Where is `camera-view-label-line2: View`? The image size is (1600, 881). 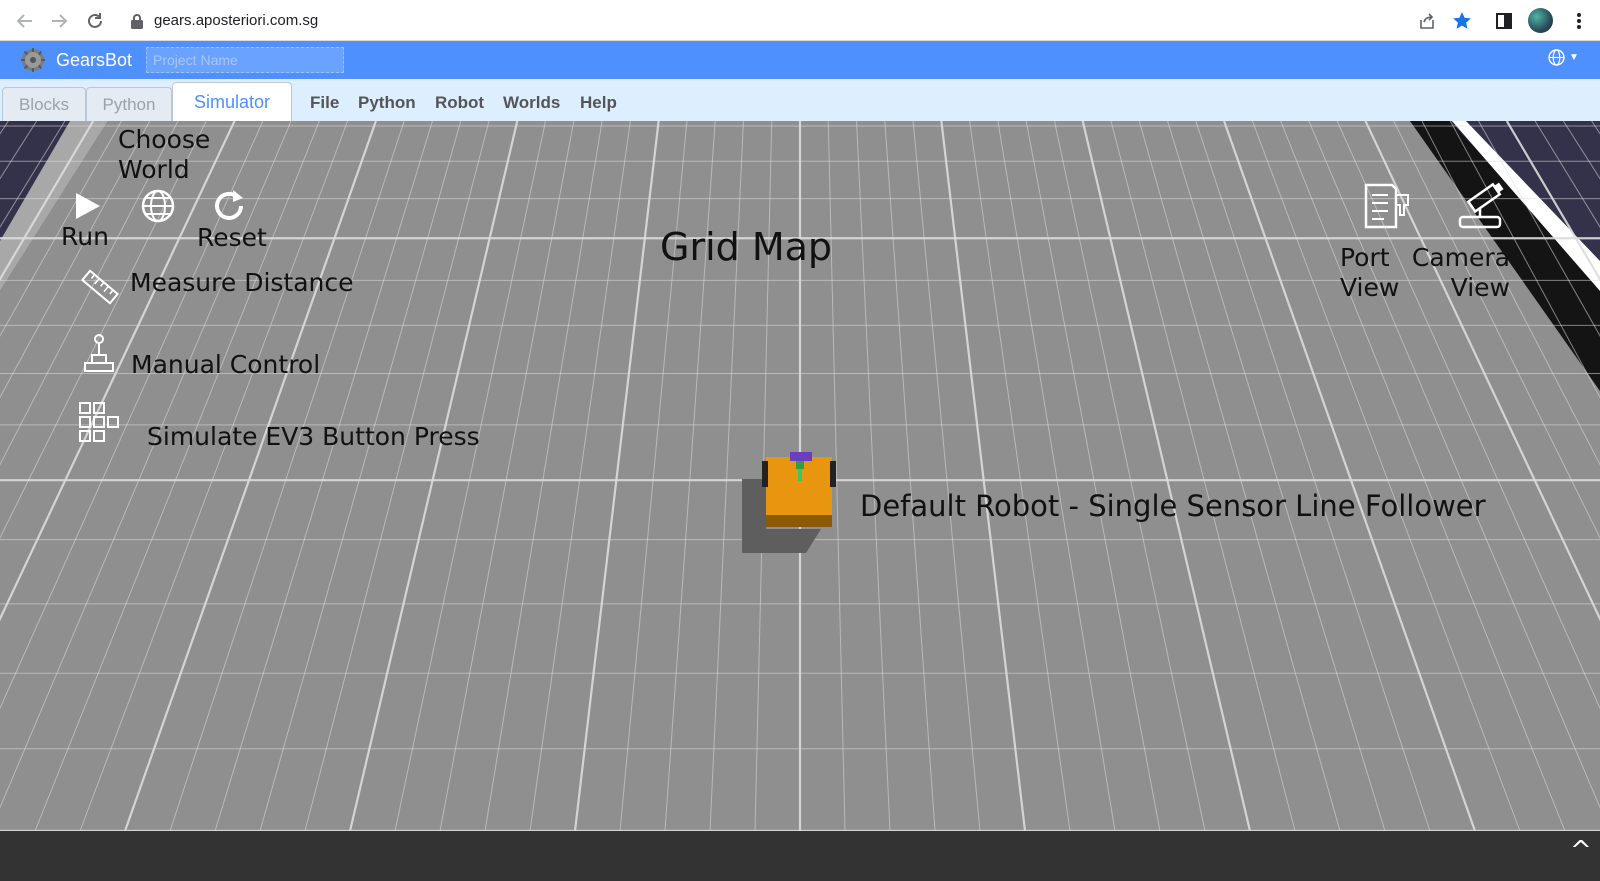
camera-view-label-line2: View is located at coordinates (1480, 287).